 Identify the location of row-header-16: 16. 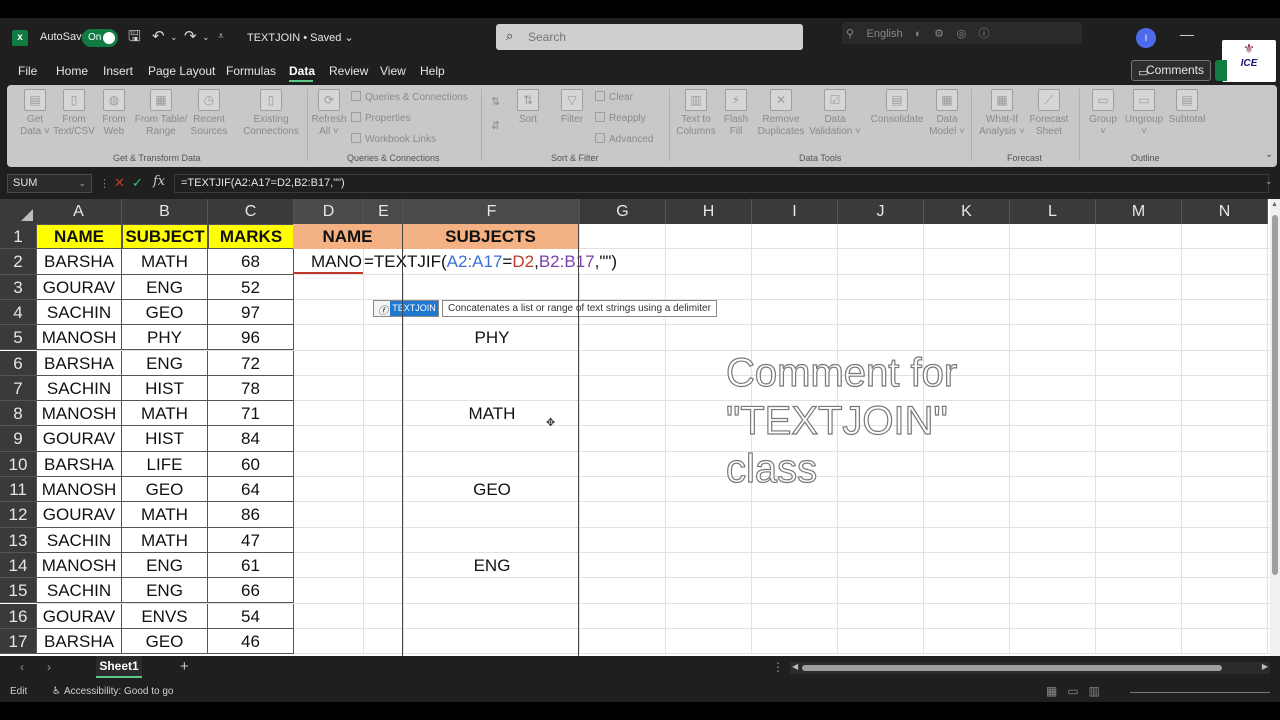
(18, 616).